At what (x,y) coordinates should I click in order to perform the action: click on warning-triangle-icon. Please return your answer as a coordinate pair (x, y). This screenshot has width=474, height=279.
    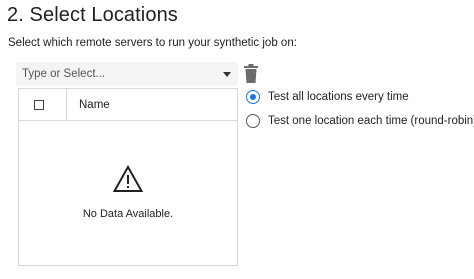
    Looking at the image, I should click on (128, 178).